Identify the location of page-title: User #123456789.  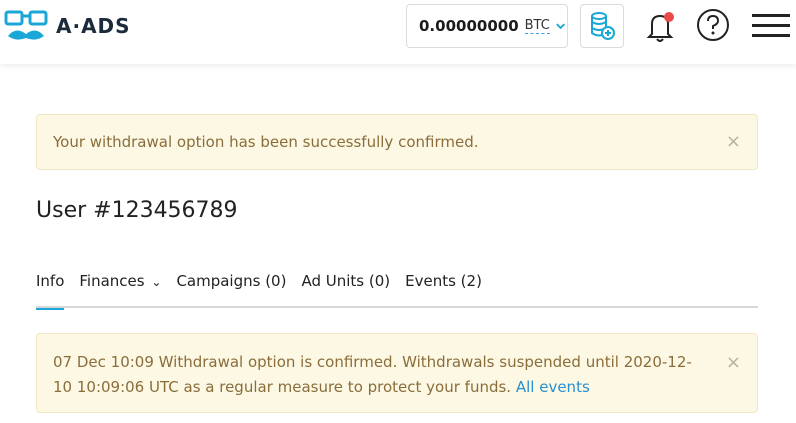
(137, 210).